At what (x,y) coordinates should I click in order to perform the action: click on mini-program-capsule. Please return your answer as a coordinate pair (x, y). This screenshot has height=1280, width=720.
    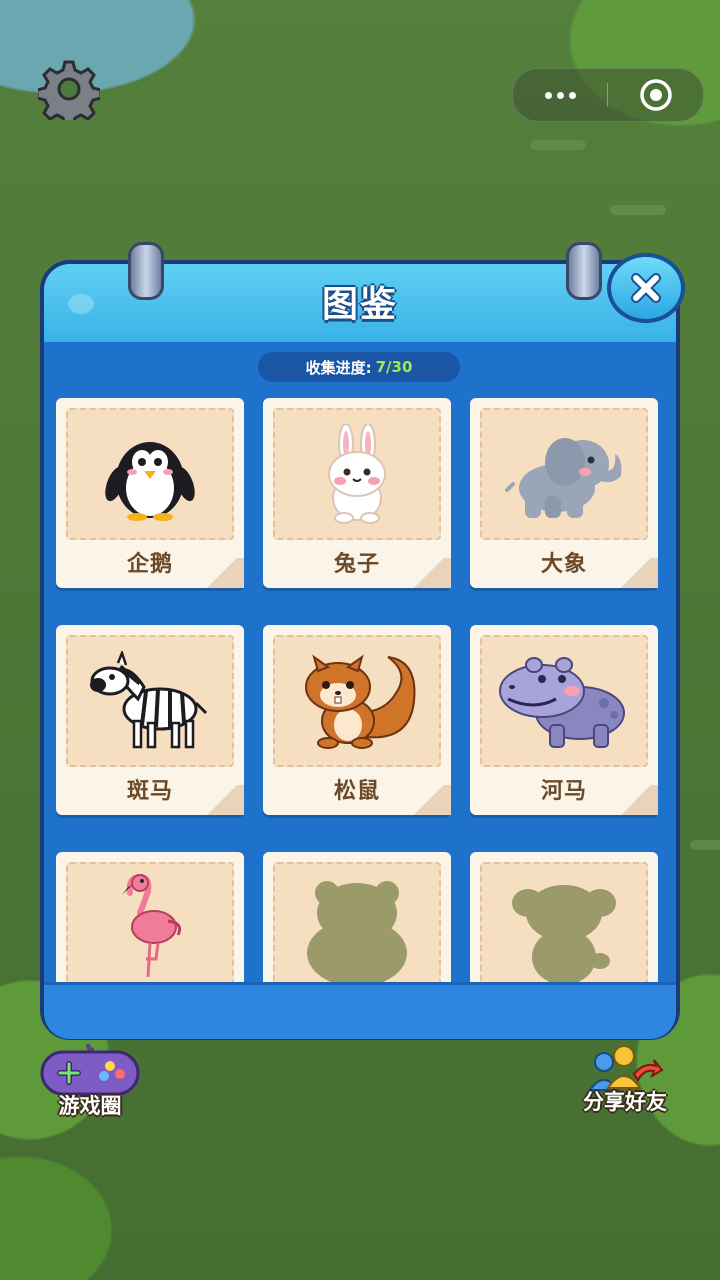
    Looking at the image, I should click on (608, 95).